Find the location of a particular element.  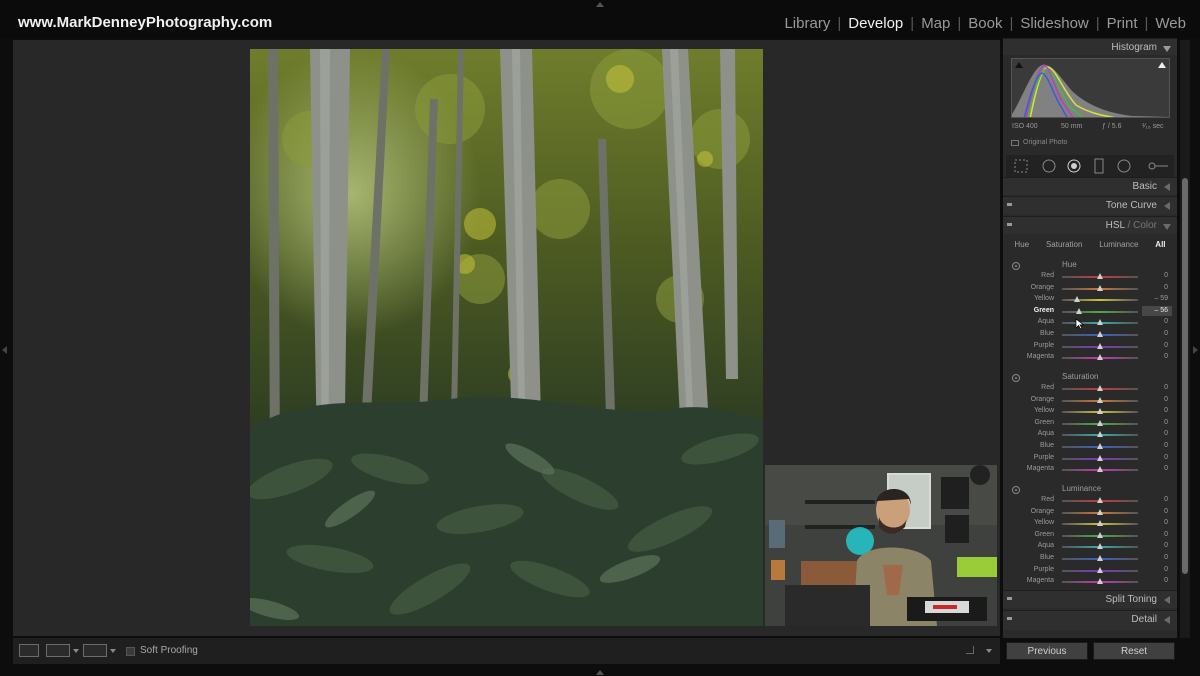

right-panel-scroll-thumb is located at coordinates (1185, 376).